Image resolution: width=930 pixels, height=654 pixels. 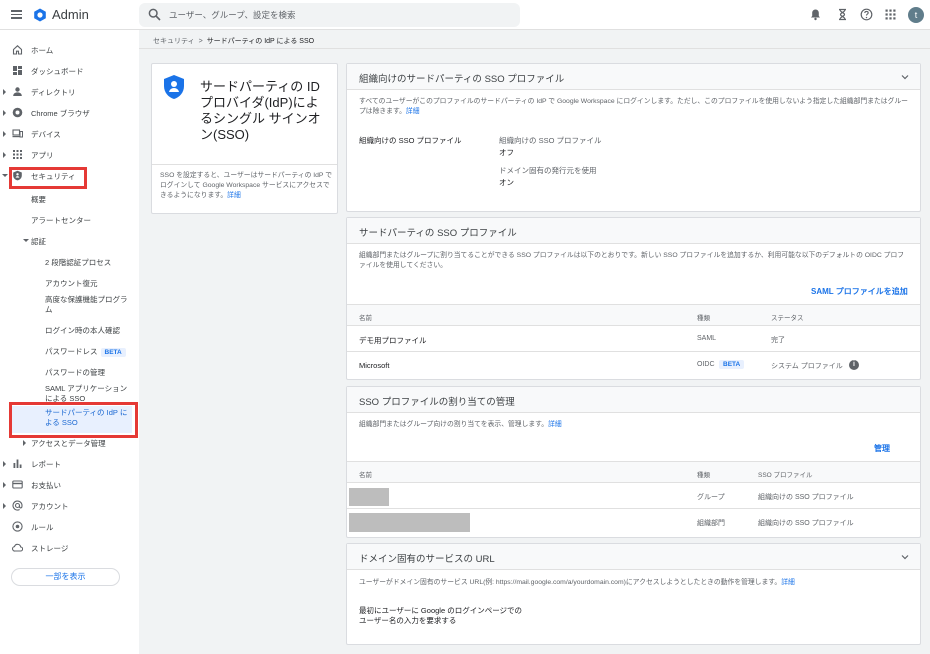 I want to click on sidebar-item-apps: アプリ, so click(x=69, y=155).